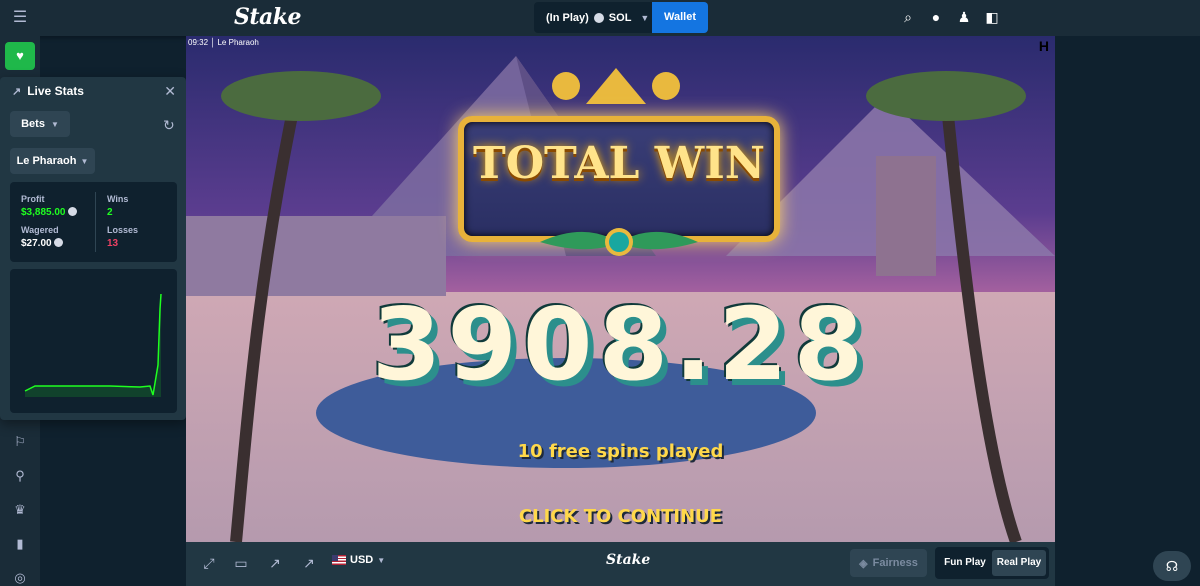  Describe the element at coordinates (33, 199) in the screenshot. I see `profit-label: Profit` at that location.